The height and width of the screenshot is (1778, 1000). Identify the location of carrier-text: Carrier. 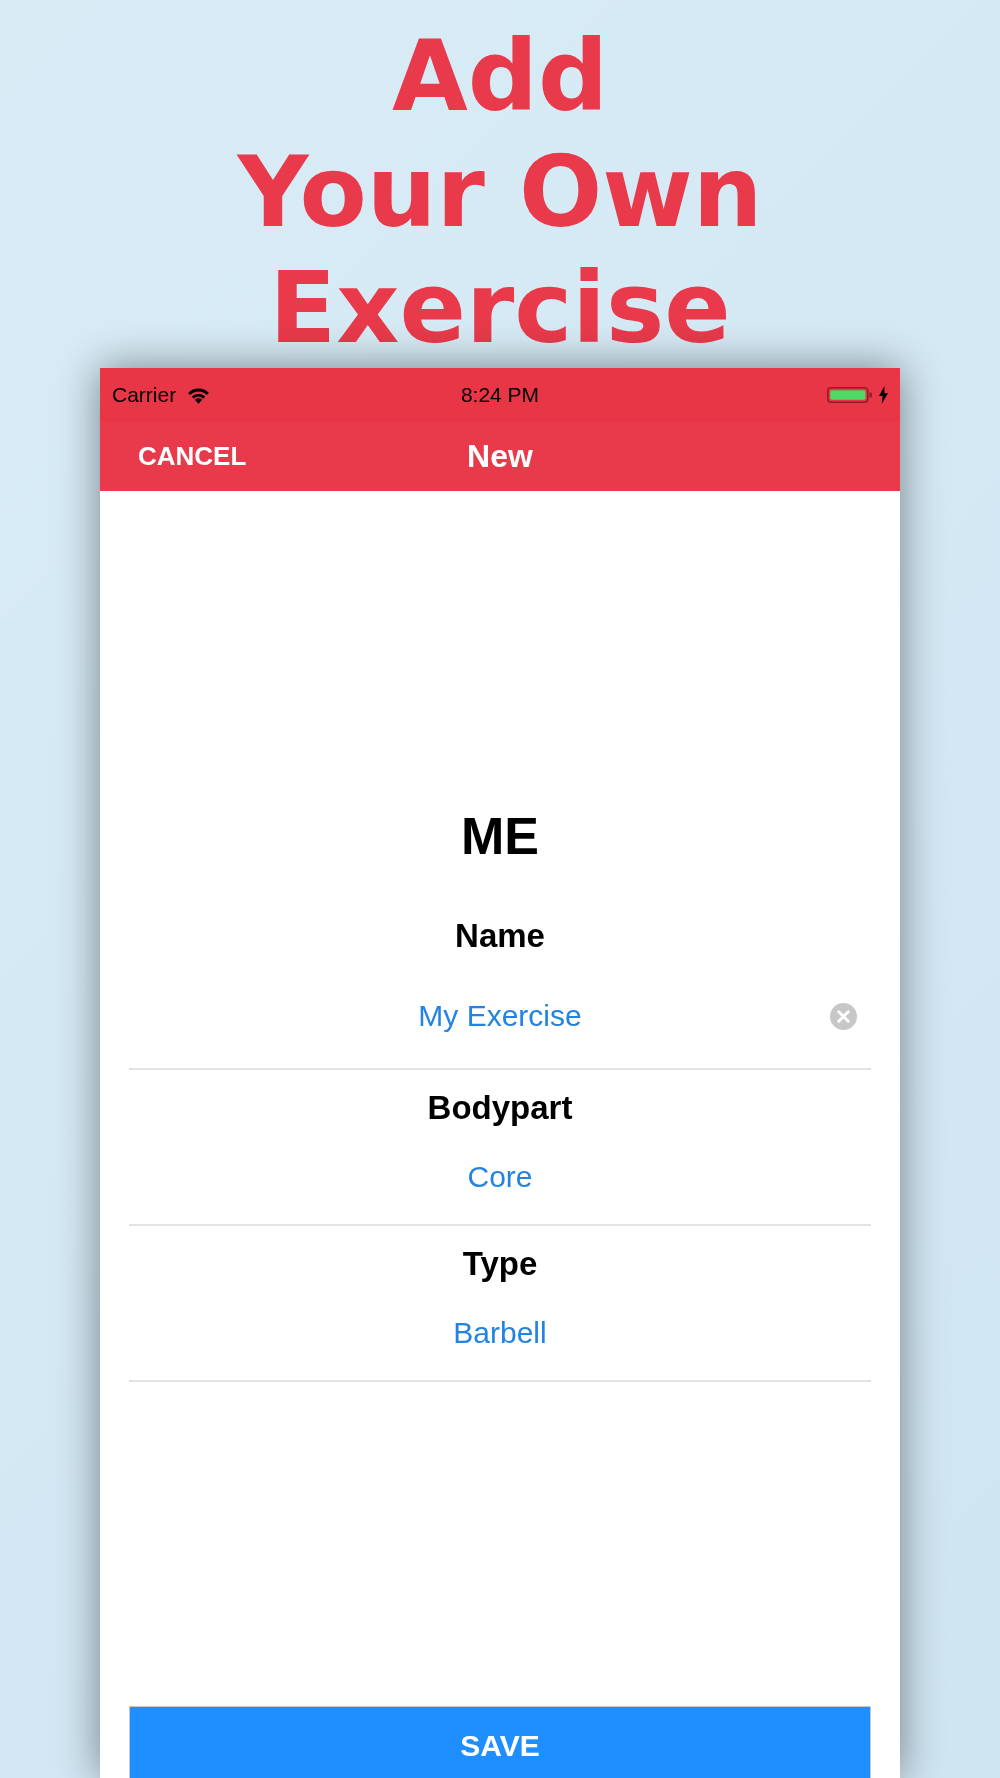
(144, 395).